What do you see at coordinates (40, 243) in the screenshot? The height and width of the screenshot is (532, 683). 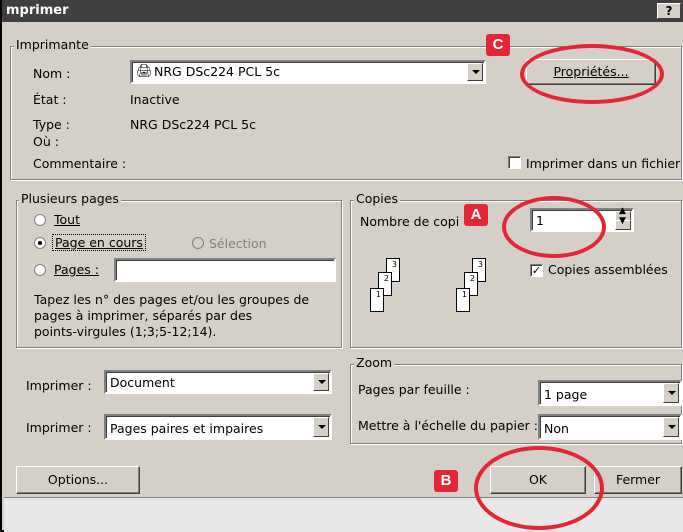 I see `radio-current-page` at bounding box center [40, 243].